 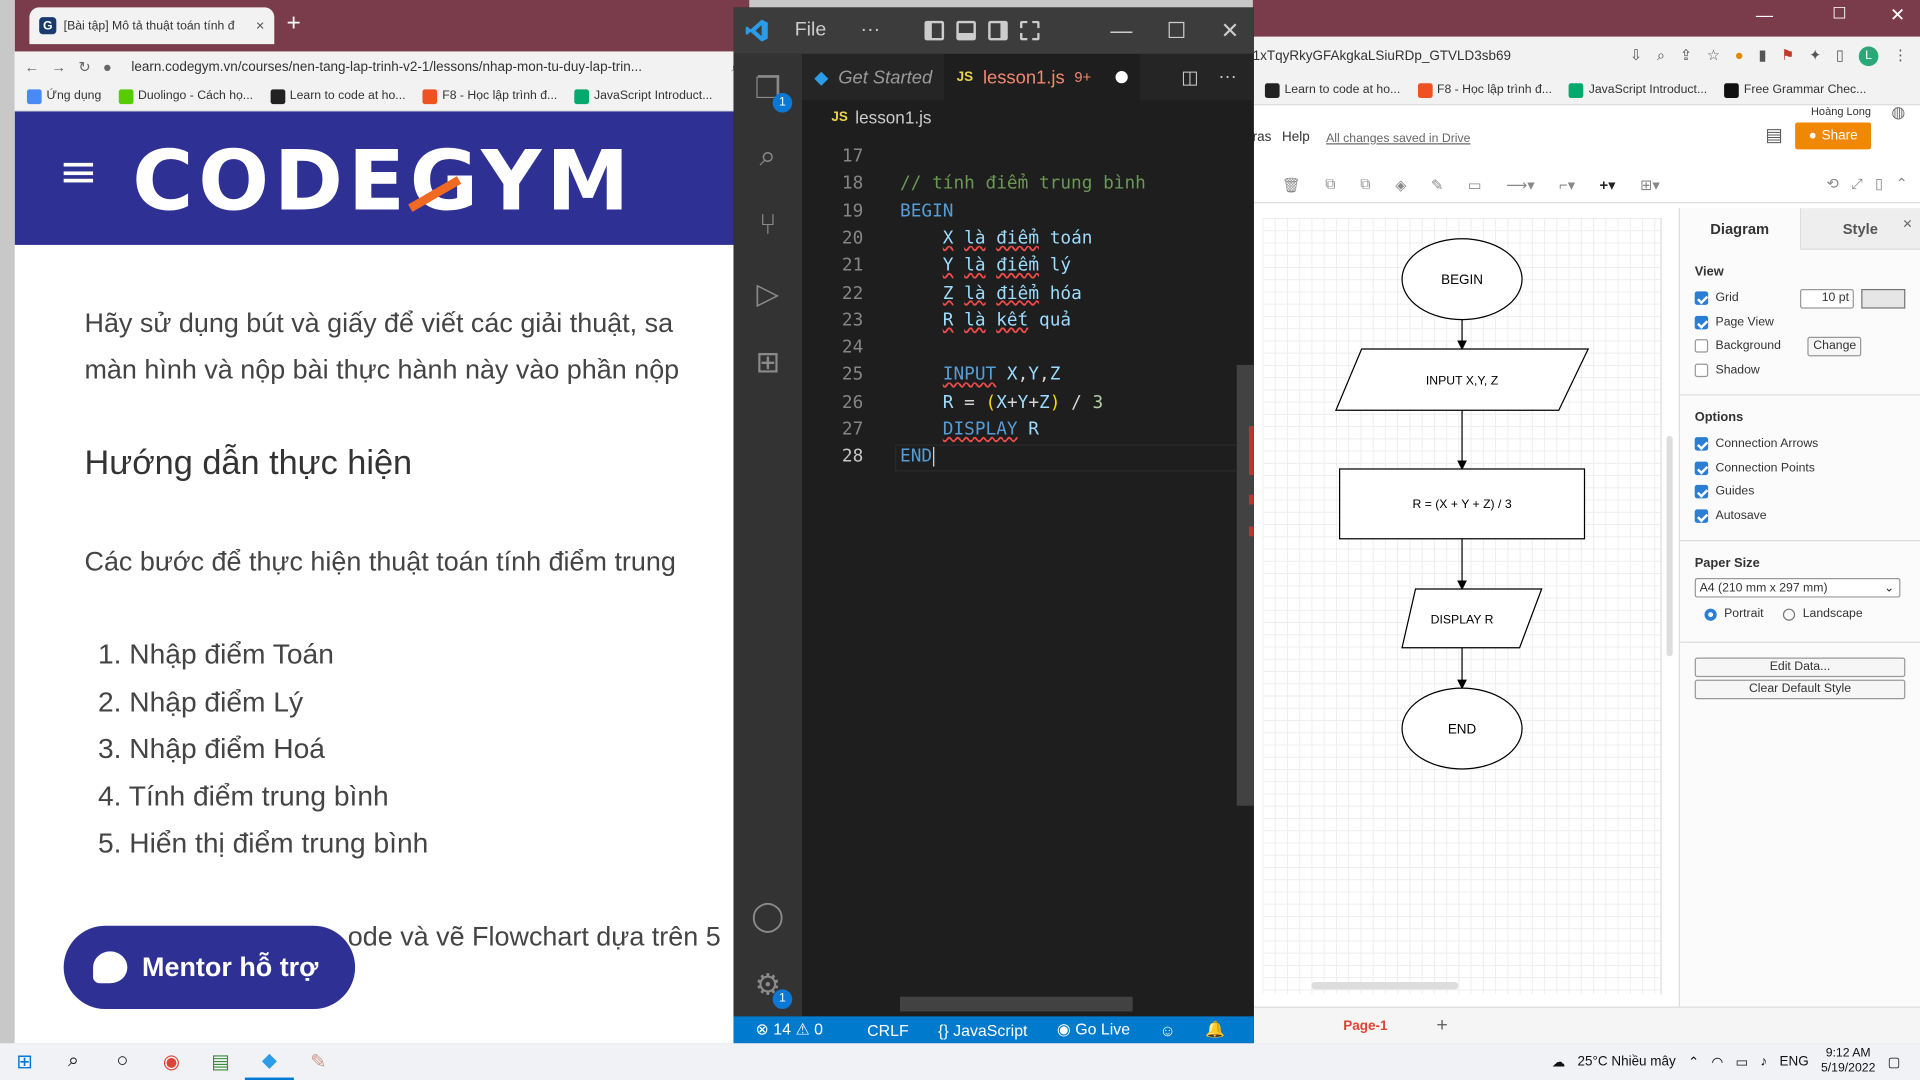 What do you see at coordinates (1291, 184) in the screenshot?
I see `delete-icon: 🗑` at bounding box center [1291, 184].